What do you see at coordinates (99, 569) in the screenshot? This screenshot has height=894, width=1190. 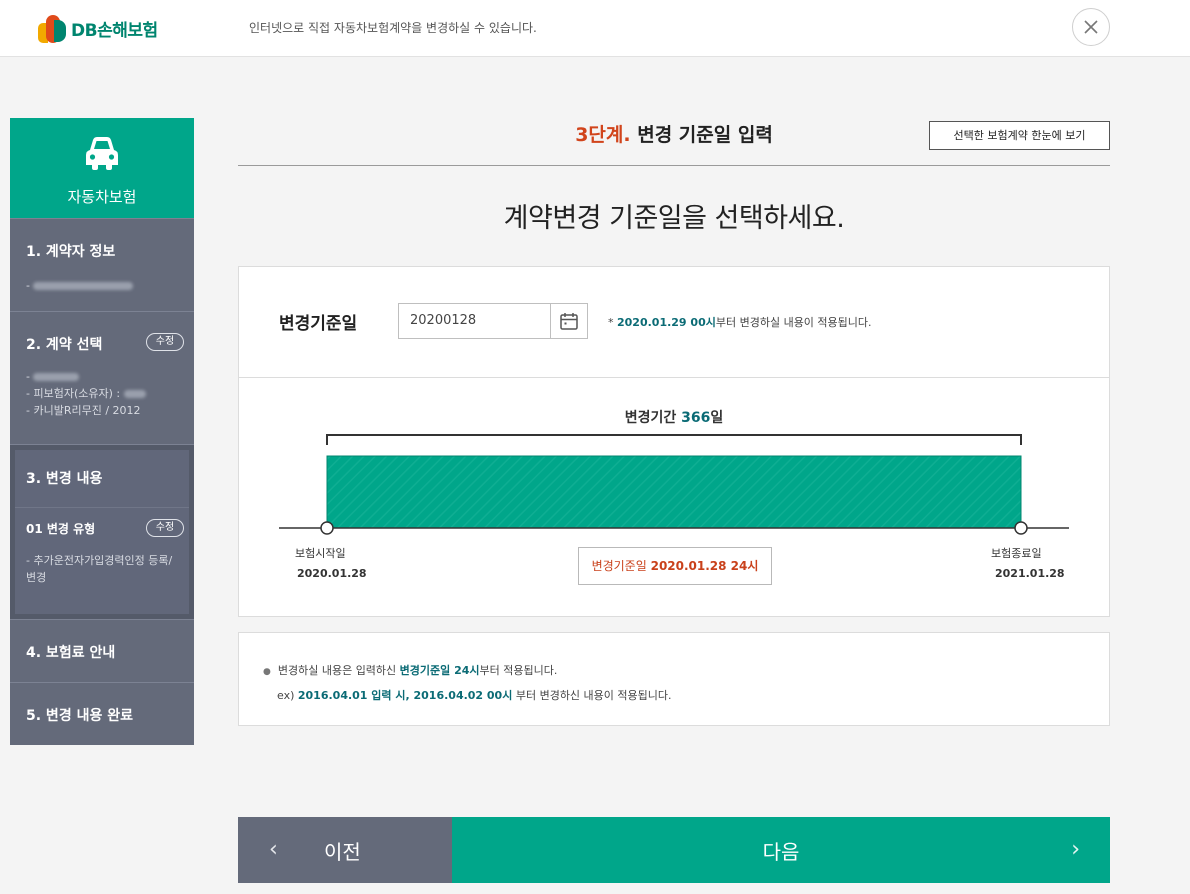 I see `step-3-detail: - 추가운전자가입경력인정 등록/변경` at bounding box center [99, 569].